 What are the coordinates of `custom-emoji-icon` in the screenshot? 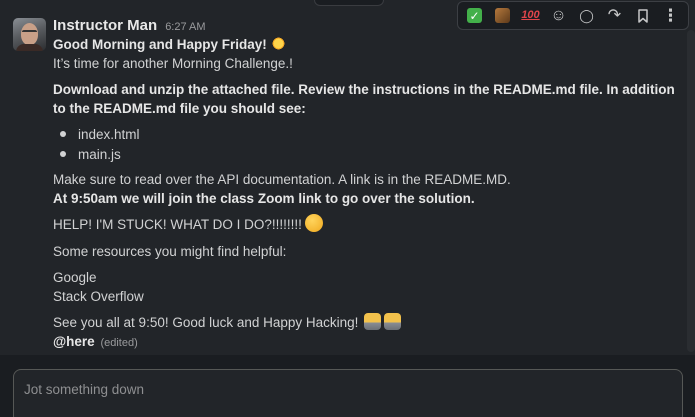 It's located at (502, 15).